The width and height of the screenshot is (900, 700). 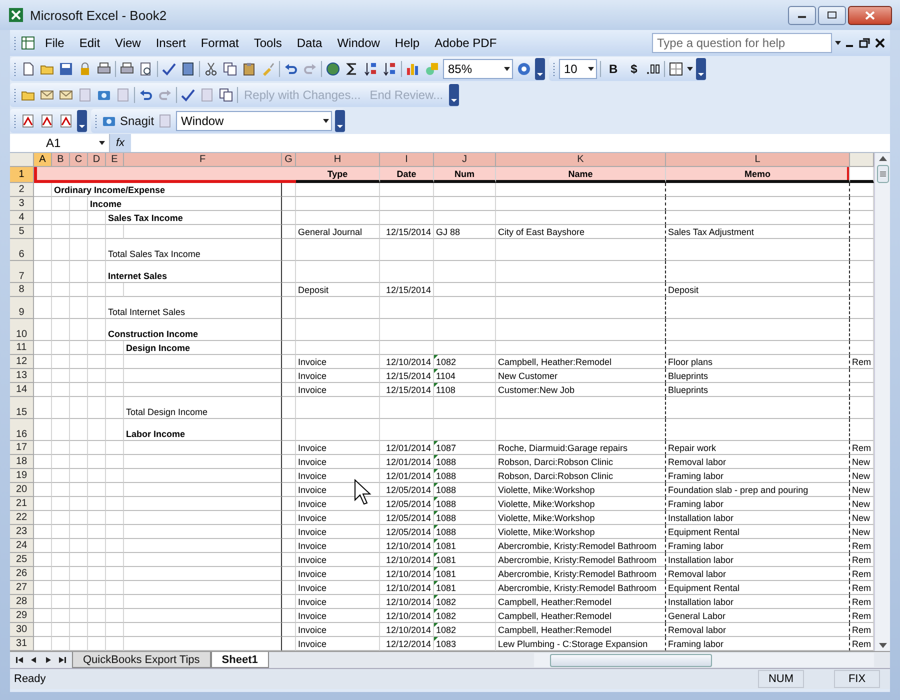 I want to click on section-heading: Construction Income, so click(x=194, y=330).